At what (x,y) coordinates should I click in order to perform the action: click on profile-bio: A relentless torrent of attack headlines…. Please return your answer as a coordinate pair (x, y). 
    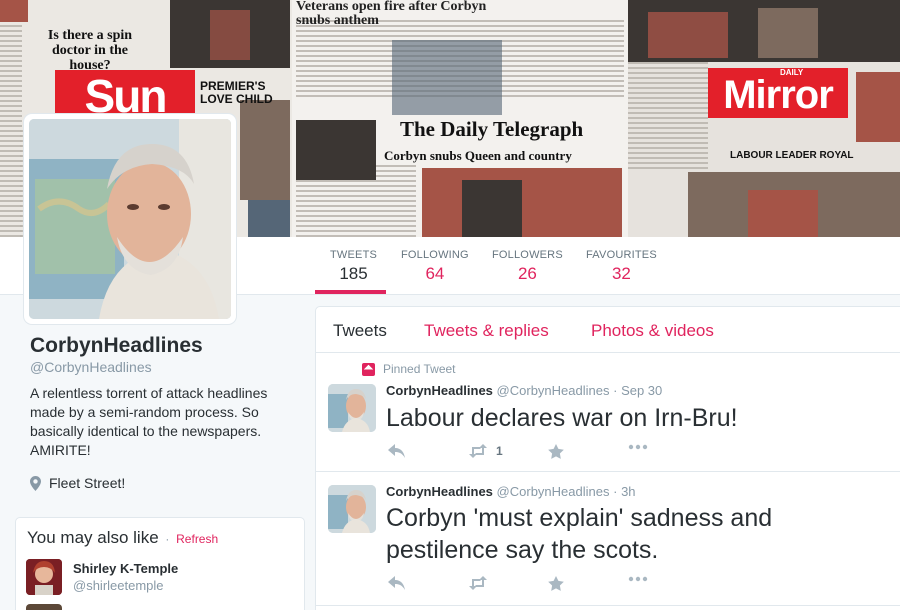
    Looking at the image, I should click on (149, 421).